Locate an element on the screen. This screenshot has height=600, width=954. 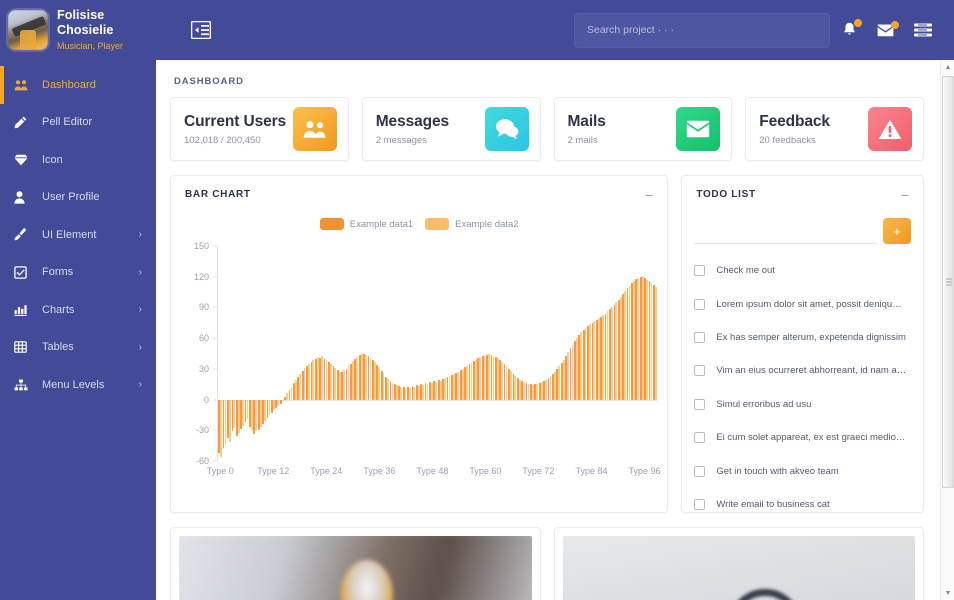
sidebar-item-pell-editor: Pell Editor is located at coordinates (78, 123).